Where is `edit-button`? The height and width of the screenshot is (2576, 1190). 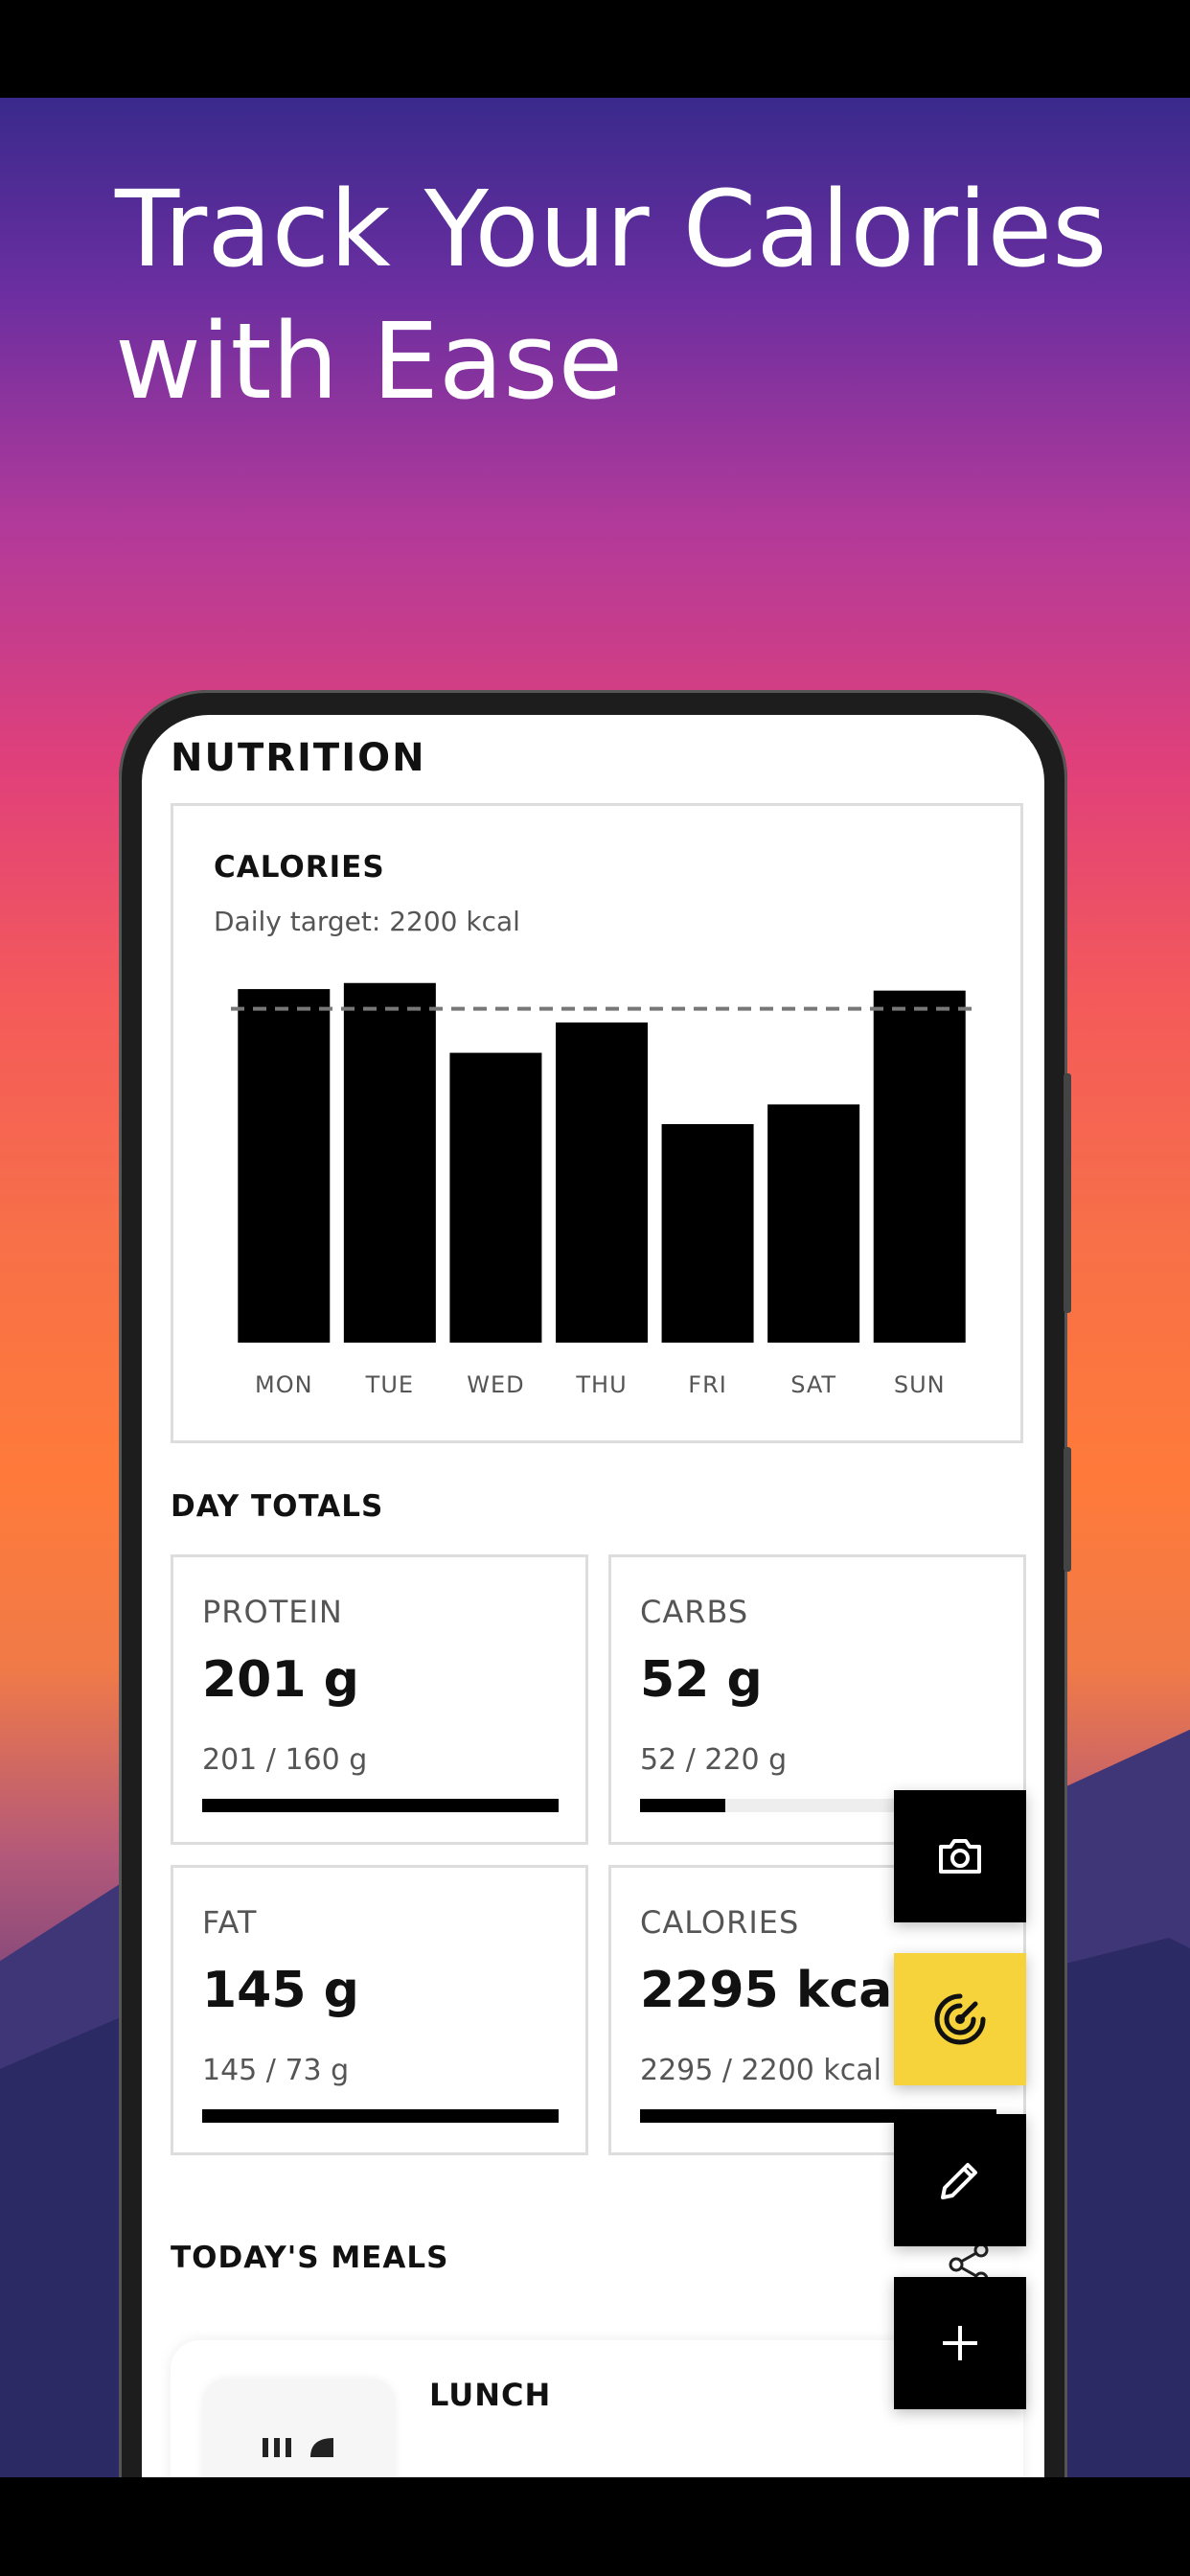
edit-button is located at coordinates (960, 2180).